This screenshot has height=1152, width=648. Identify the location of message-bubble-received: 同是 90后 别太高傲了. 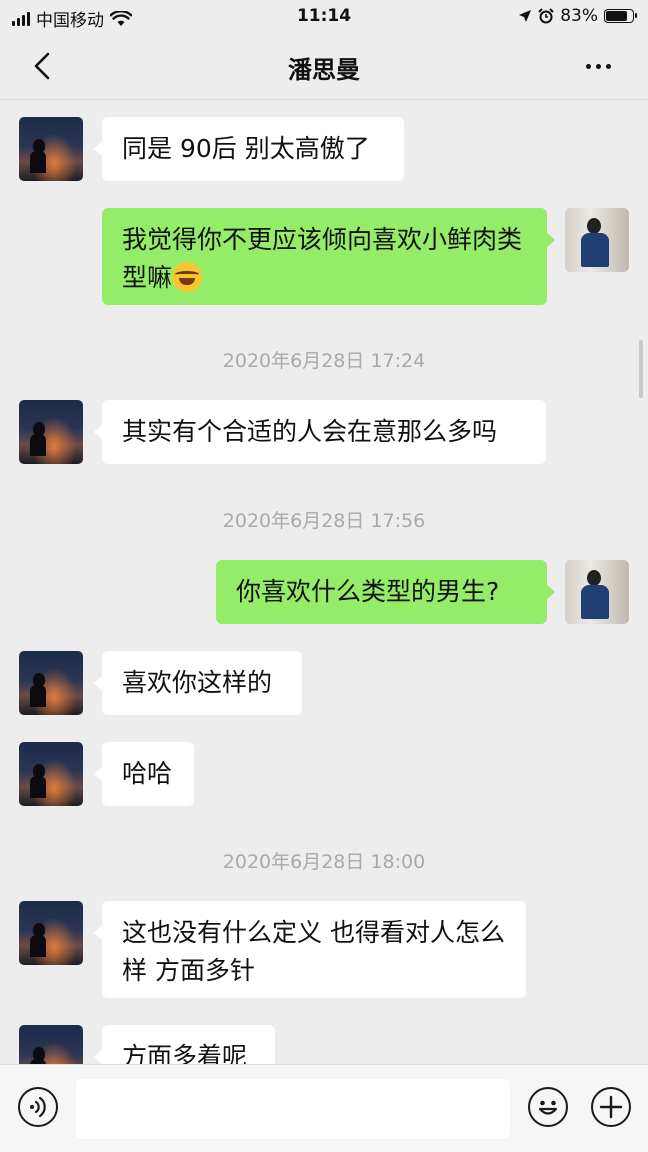
(249, 149).